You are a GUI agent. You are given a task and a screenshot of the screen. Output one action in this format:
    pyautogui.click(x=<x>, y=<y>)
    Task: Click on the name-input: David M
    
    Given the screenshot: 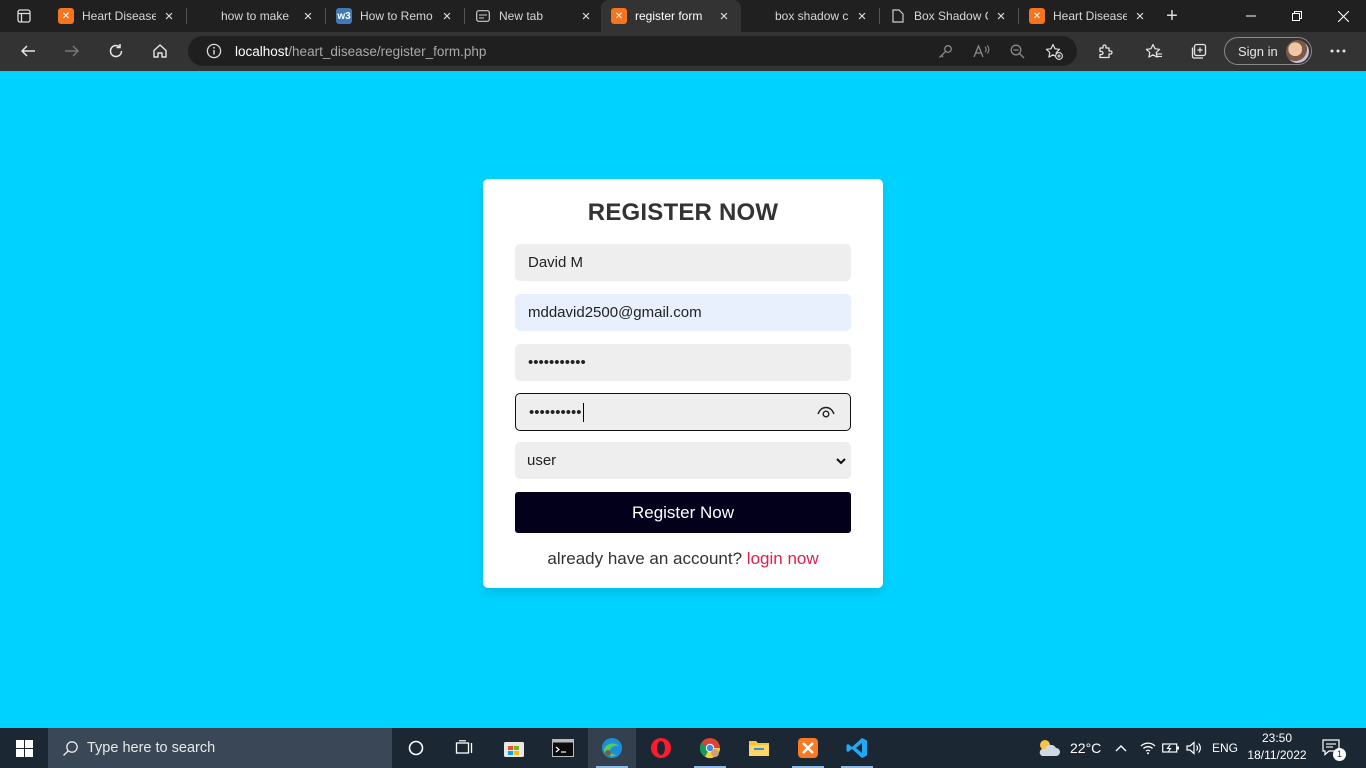 What is the action you would take?
    pyautogui.click(x=683, y=262)
    